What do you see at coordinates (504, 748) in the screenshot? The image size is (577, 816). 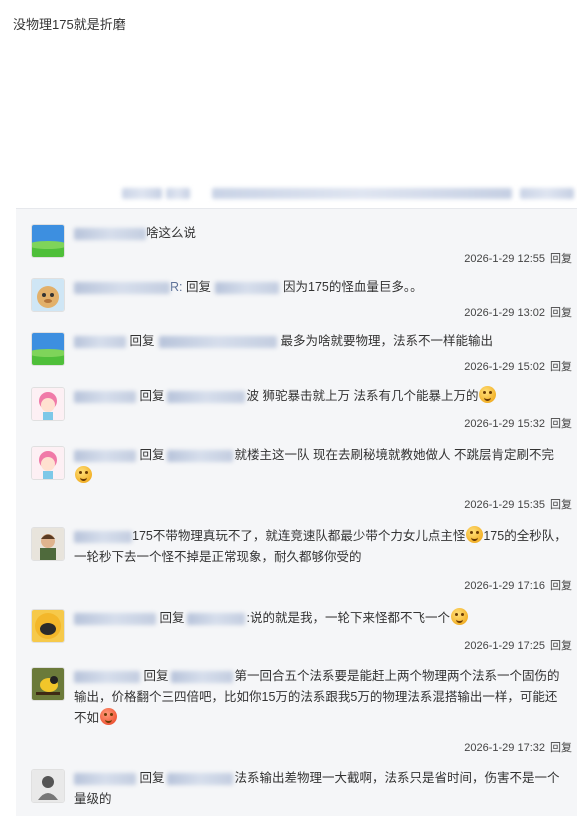 I see `comment-time: 2026-1-29 17:32` at bounding box center [504, 748].